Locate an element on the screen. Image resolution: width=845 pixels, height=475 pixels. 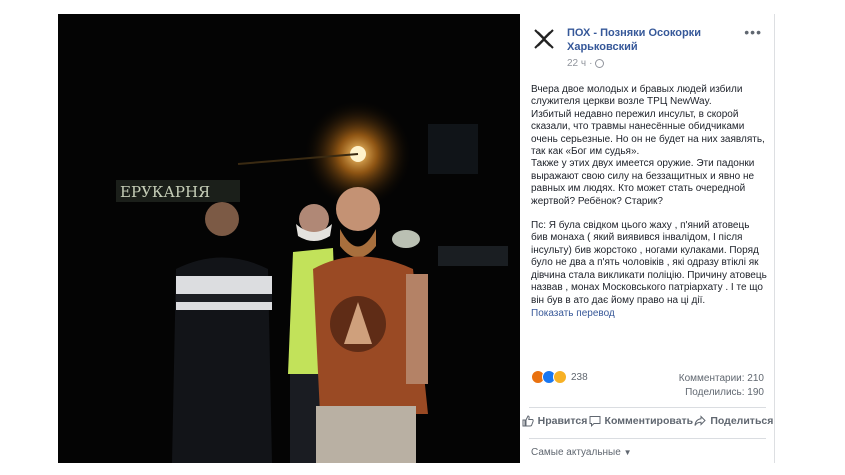
like-label: Нравится is located at coordinates (562, 421).